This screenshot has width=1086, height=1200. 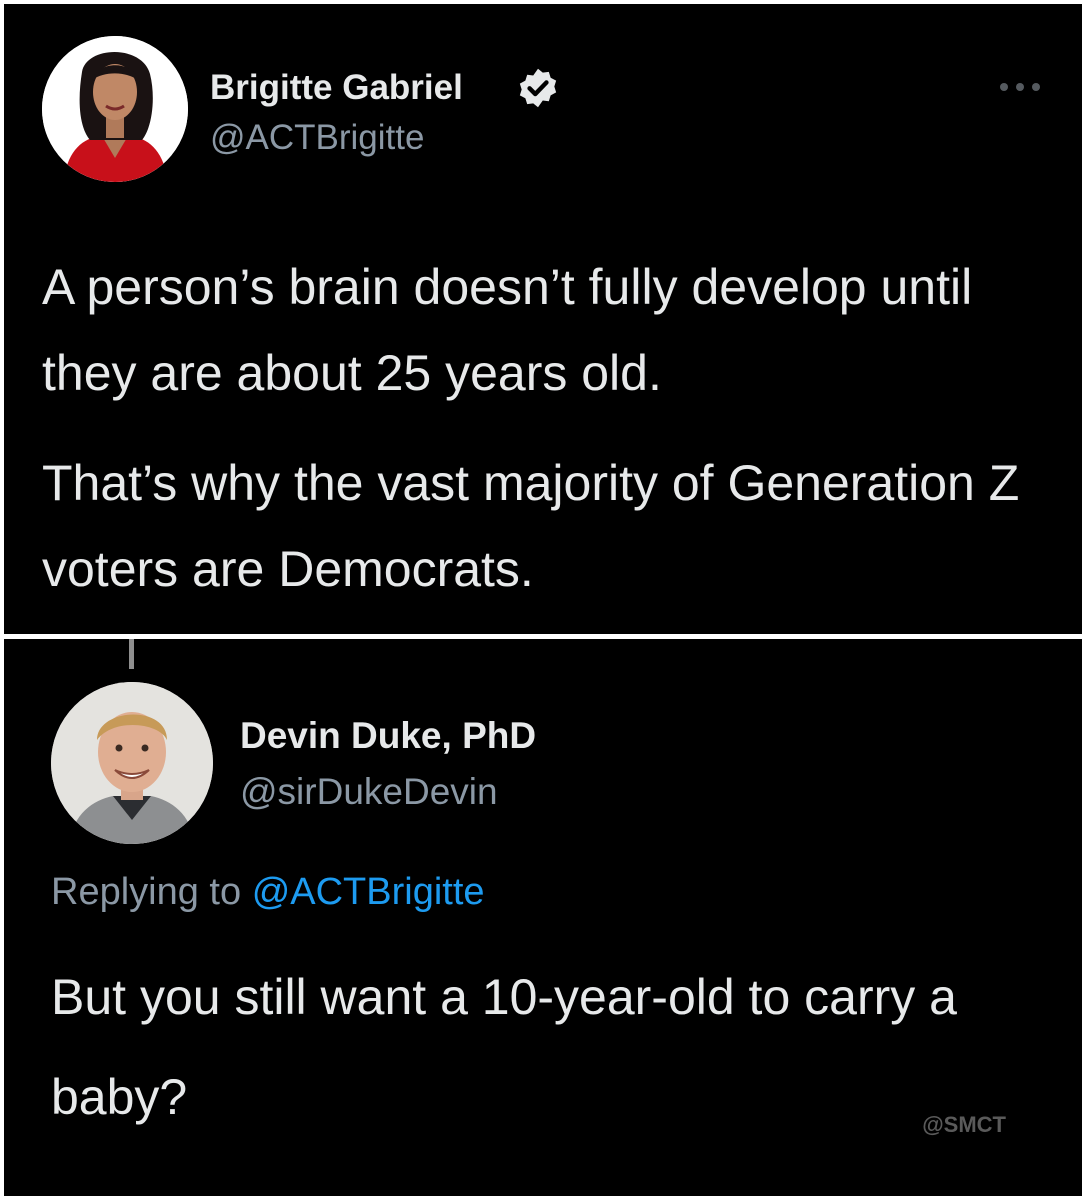 I want to click on author-name: Brigitte Gabriel, so click(x=336, y=88).